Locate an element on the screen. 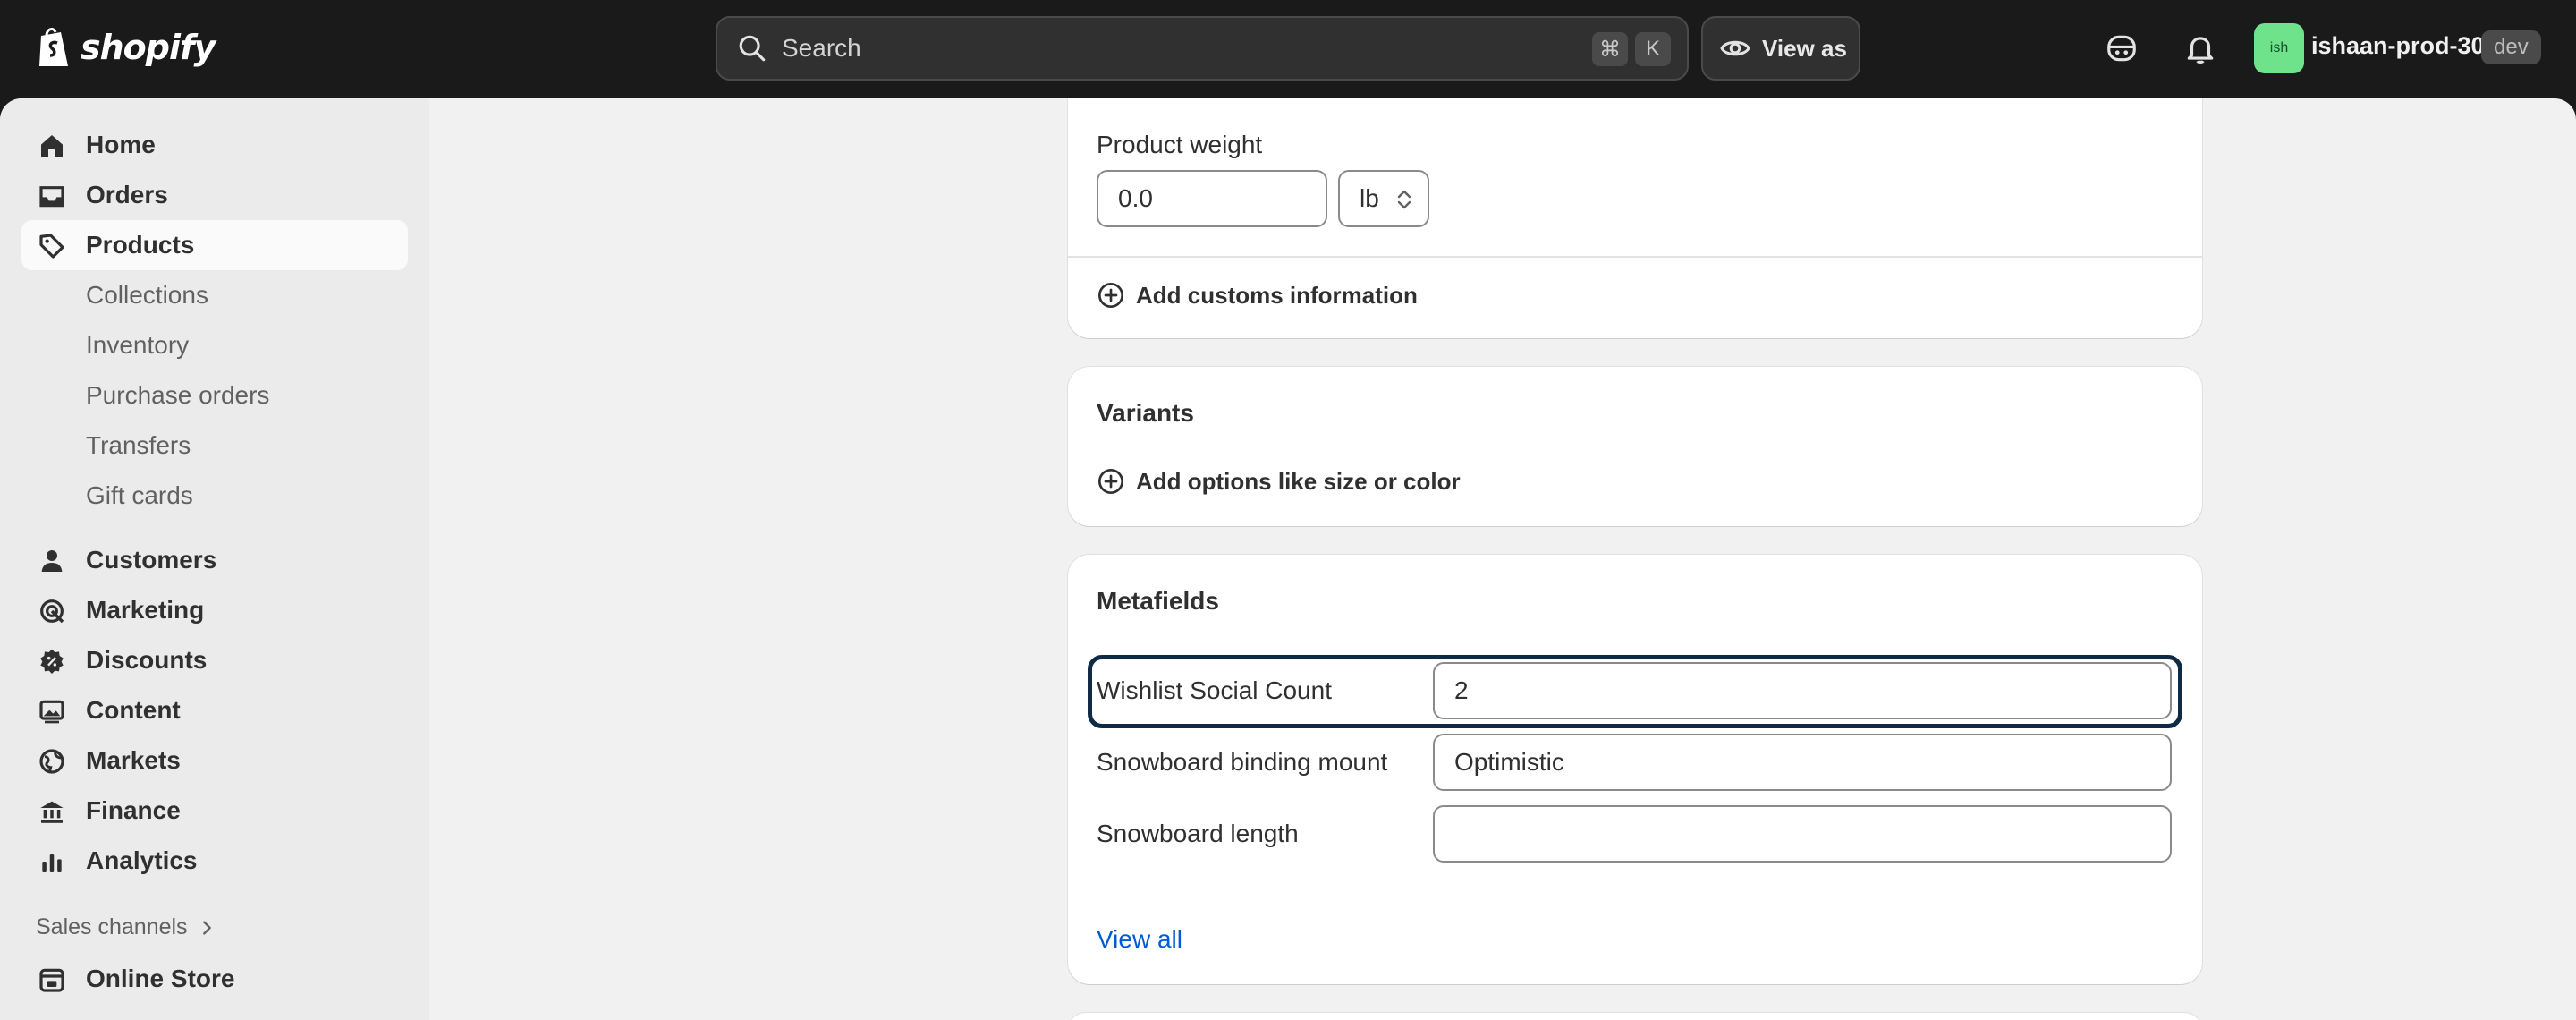  metafield-input-snowboard-length is located at coordinates (1802, 834).